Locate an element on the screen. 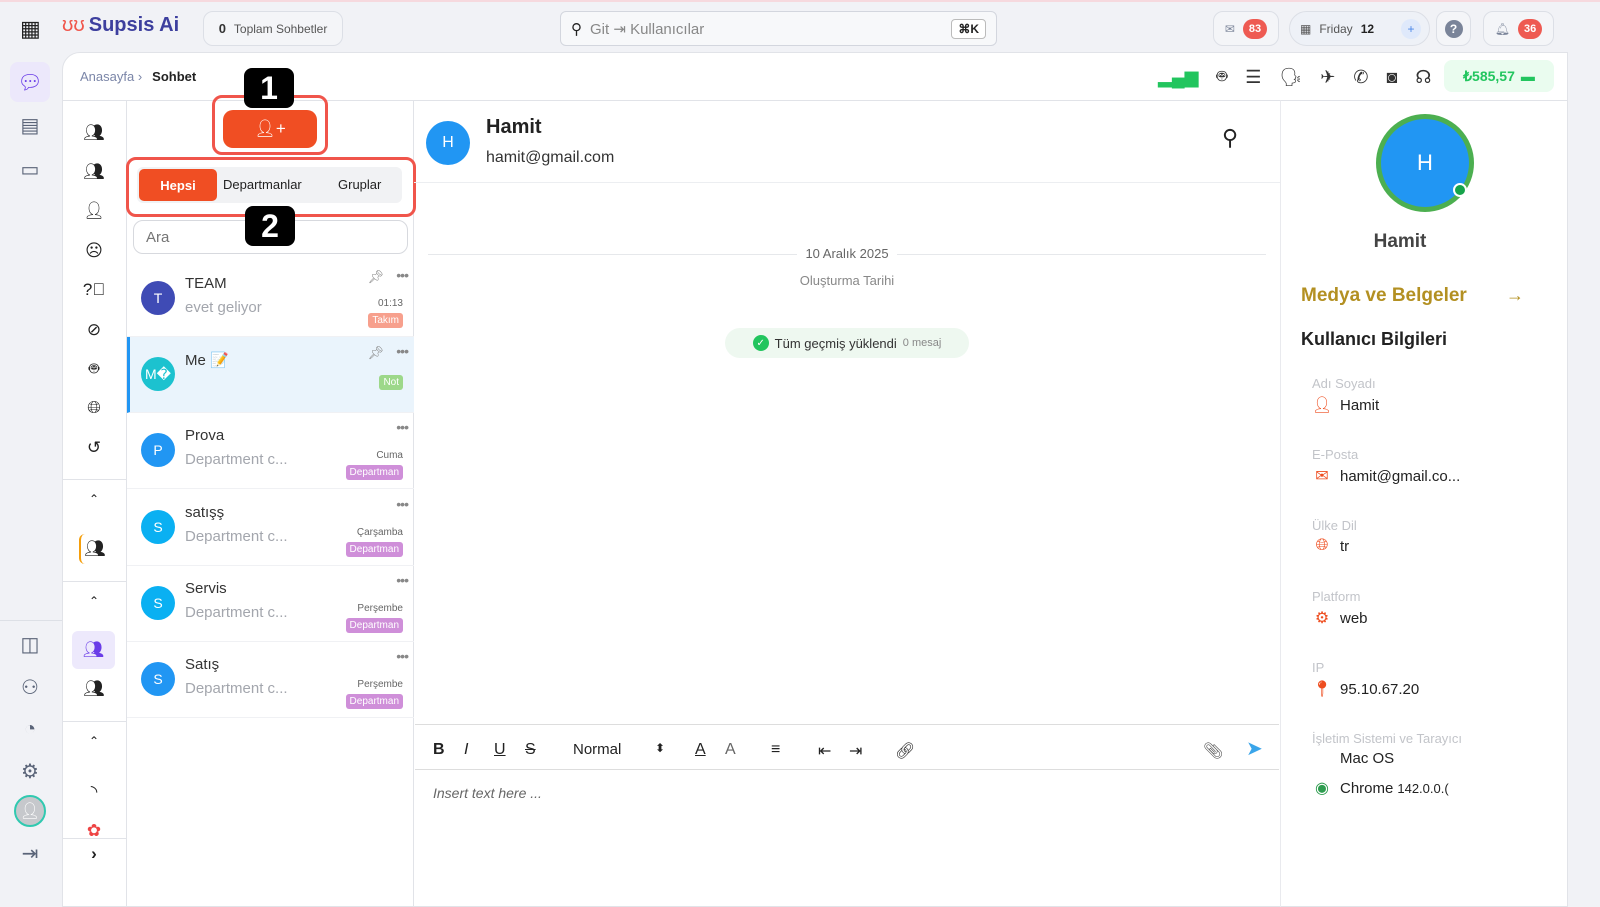 This screenshot has width=1600, height=907. chat-time: Çarşamba is located at coordinates (379, 532).